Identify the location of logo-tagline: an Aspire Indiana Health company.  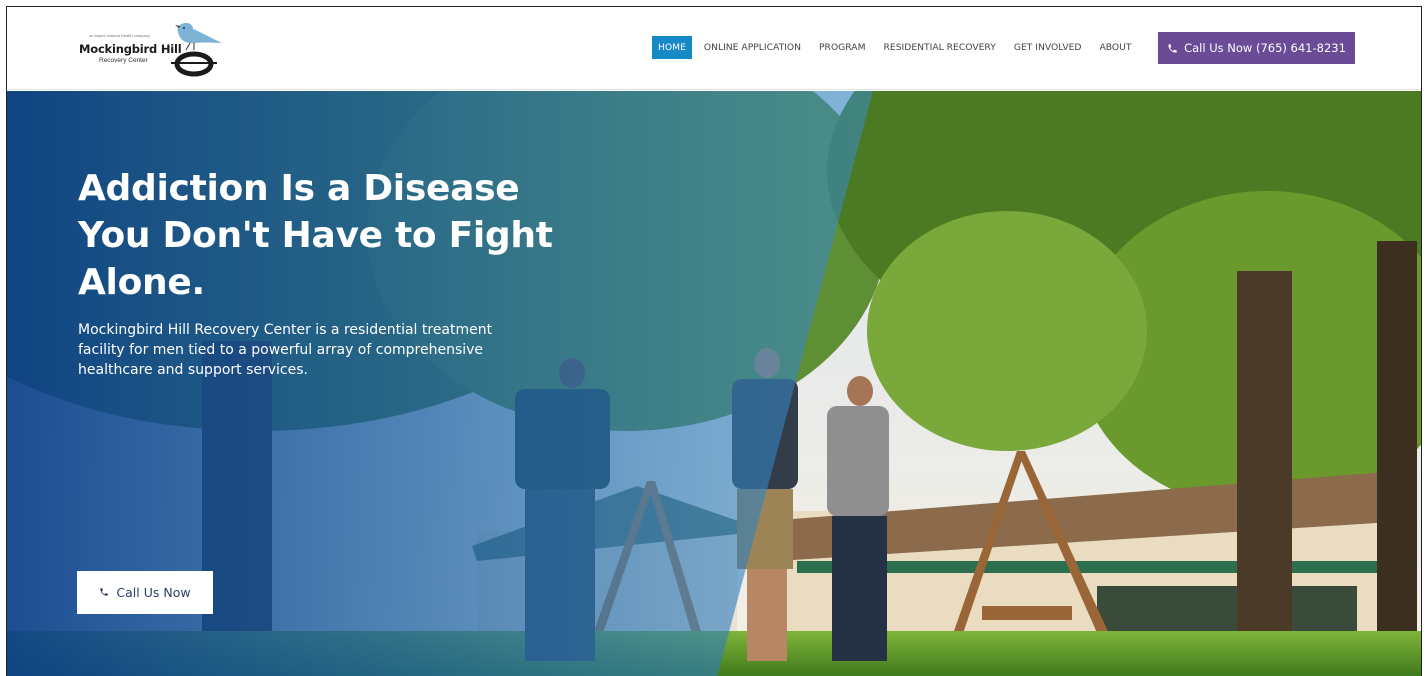
(119, 35).